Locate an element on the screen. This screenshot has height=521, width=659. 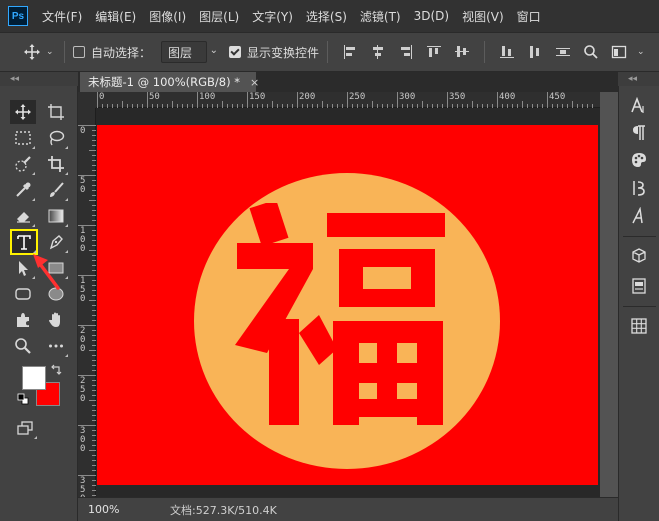
menu-view: 视图(V) is located at coordinates (483, 16).